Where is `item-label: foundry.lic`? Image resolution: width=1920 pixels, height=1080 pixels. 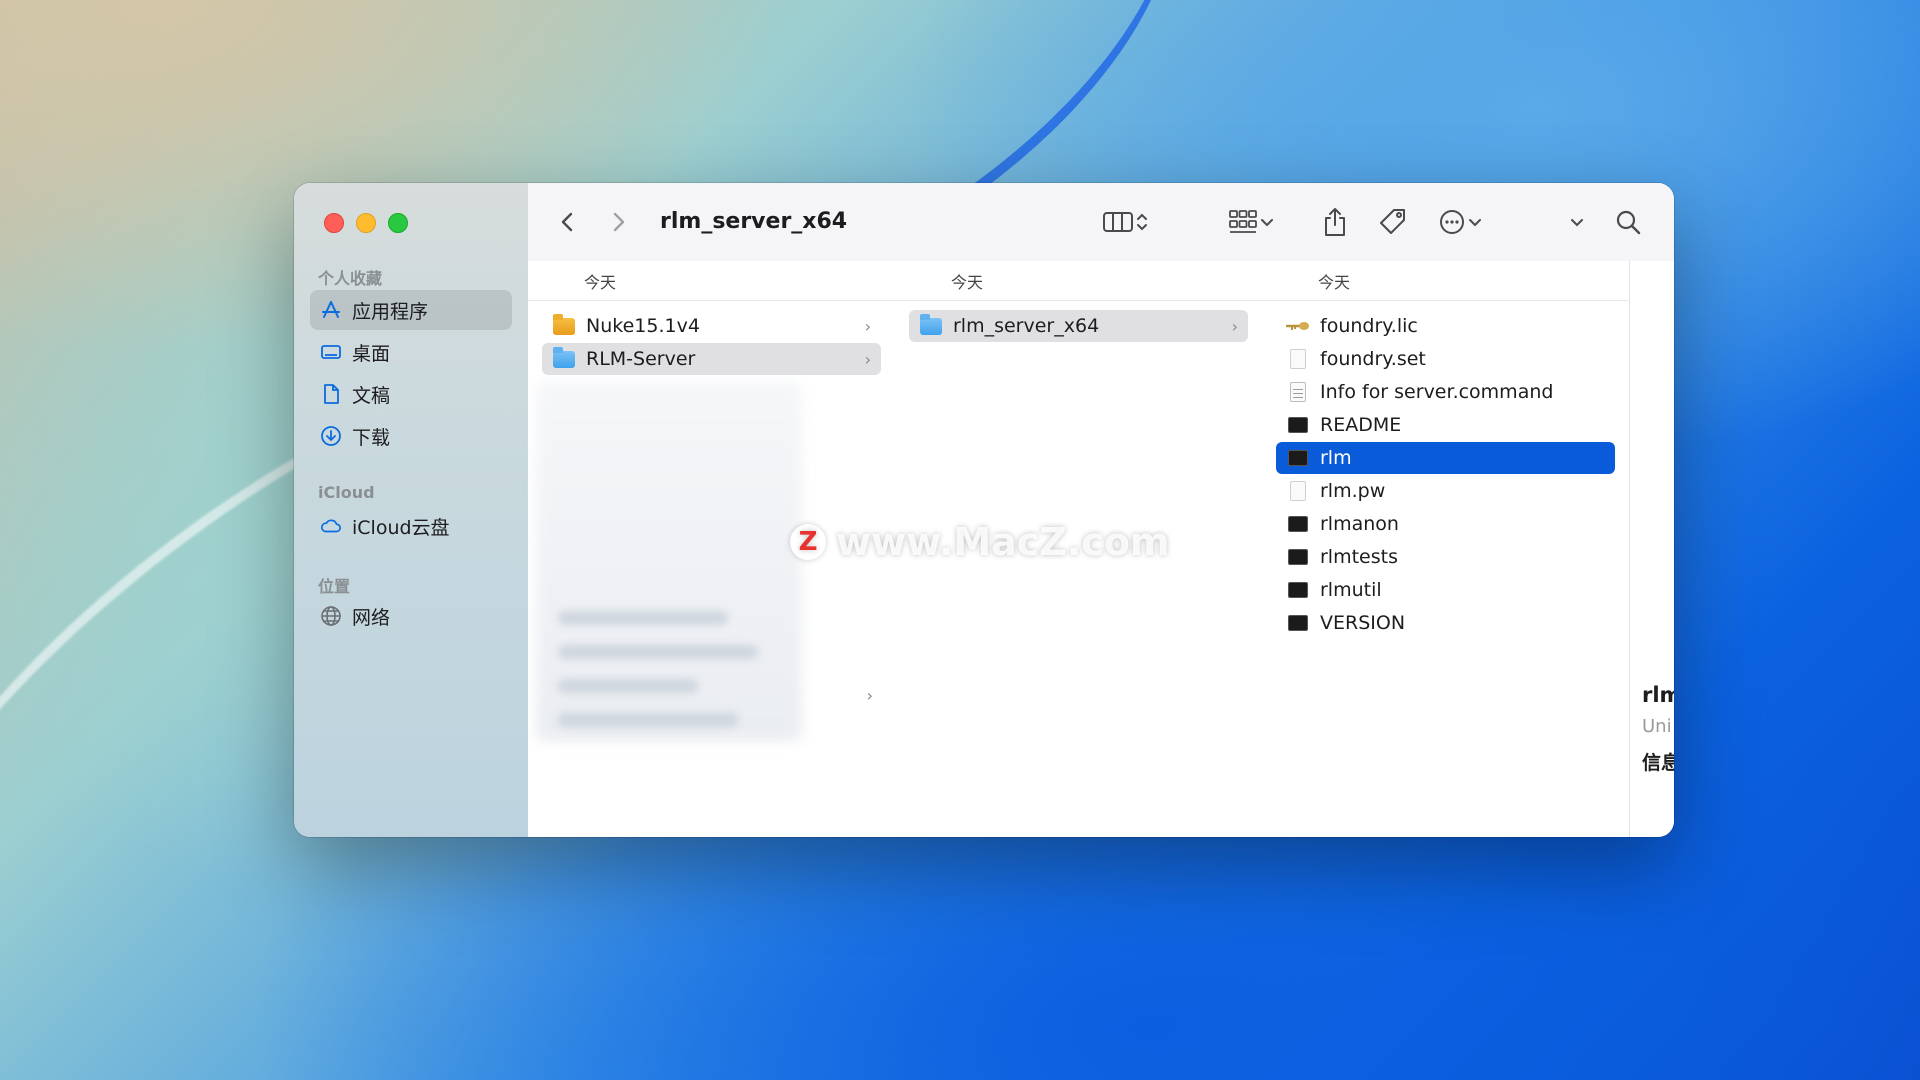 item-label: foundry.lic is located at coordinates (1369, 326).